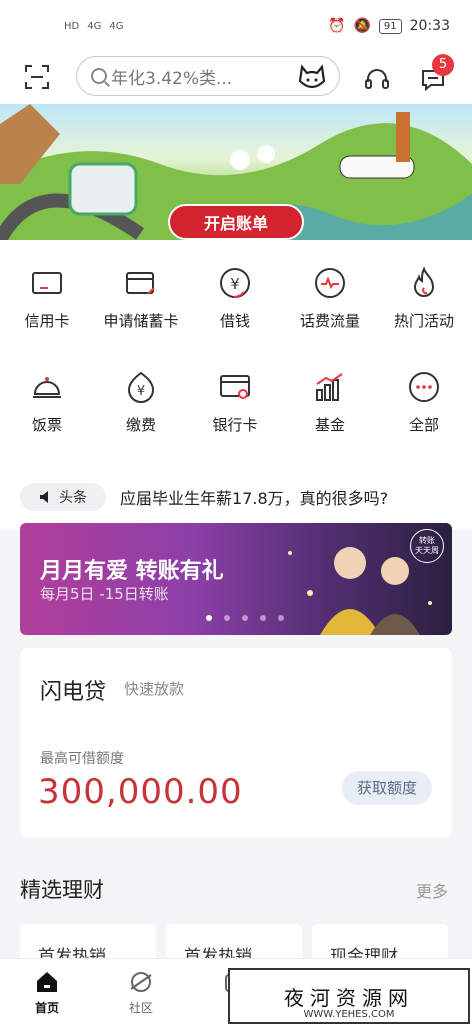  What do you see at coordinates (234, 321) in the screenshot?
I see `grid-label: 借钱` at bounding box center [234, 321].